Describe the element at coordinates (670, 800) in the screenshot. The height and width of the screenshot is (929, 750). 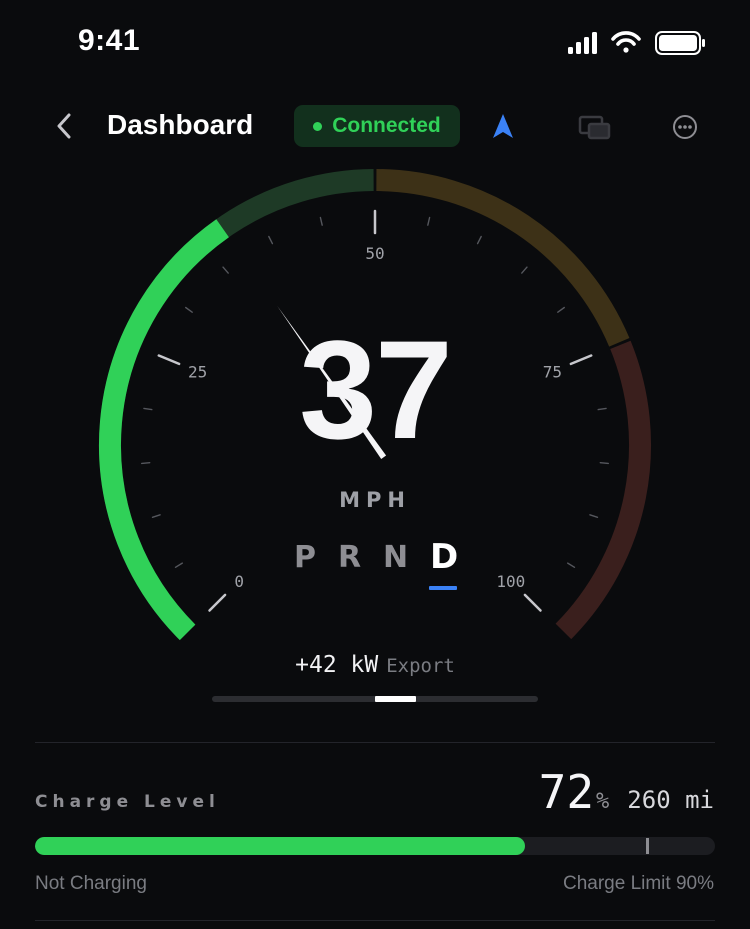
I see `charge-range: 260 mi` at that location.